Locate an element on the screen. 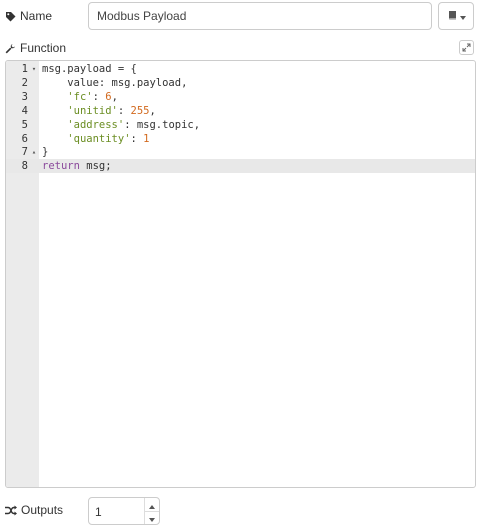 The height and width of the screenshot is (528, 480). code-line: 6 'quantity': 1 is located at coordinates (240, 139).